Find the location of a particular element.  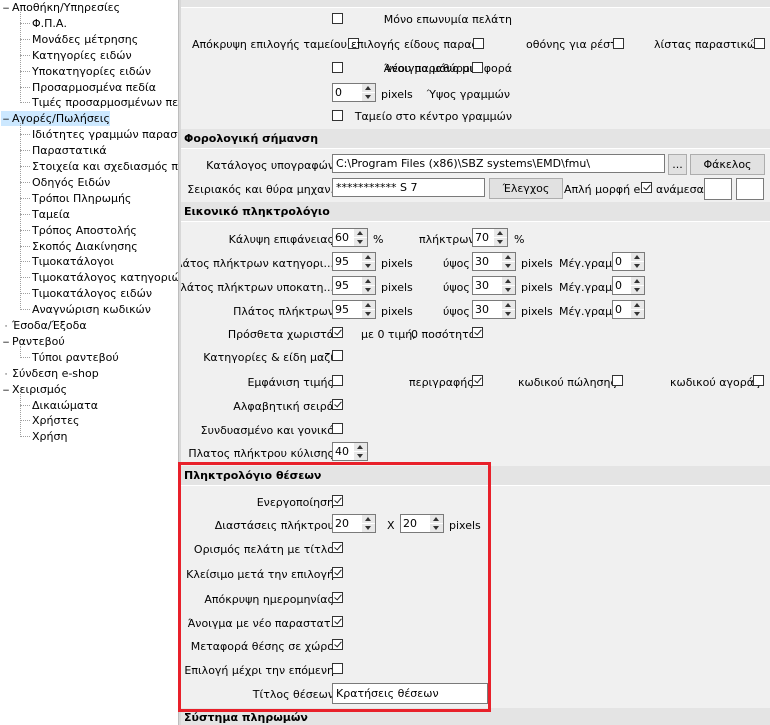

sale-code-checkbox is located at coordinates (617, 380).